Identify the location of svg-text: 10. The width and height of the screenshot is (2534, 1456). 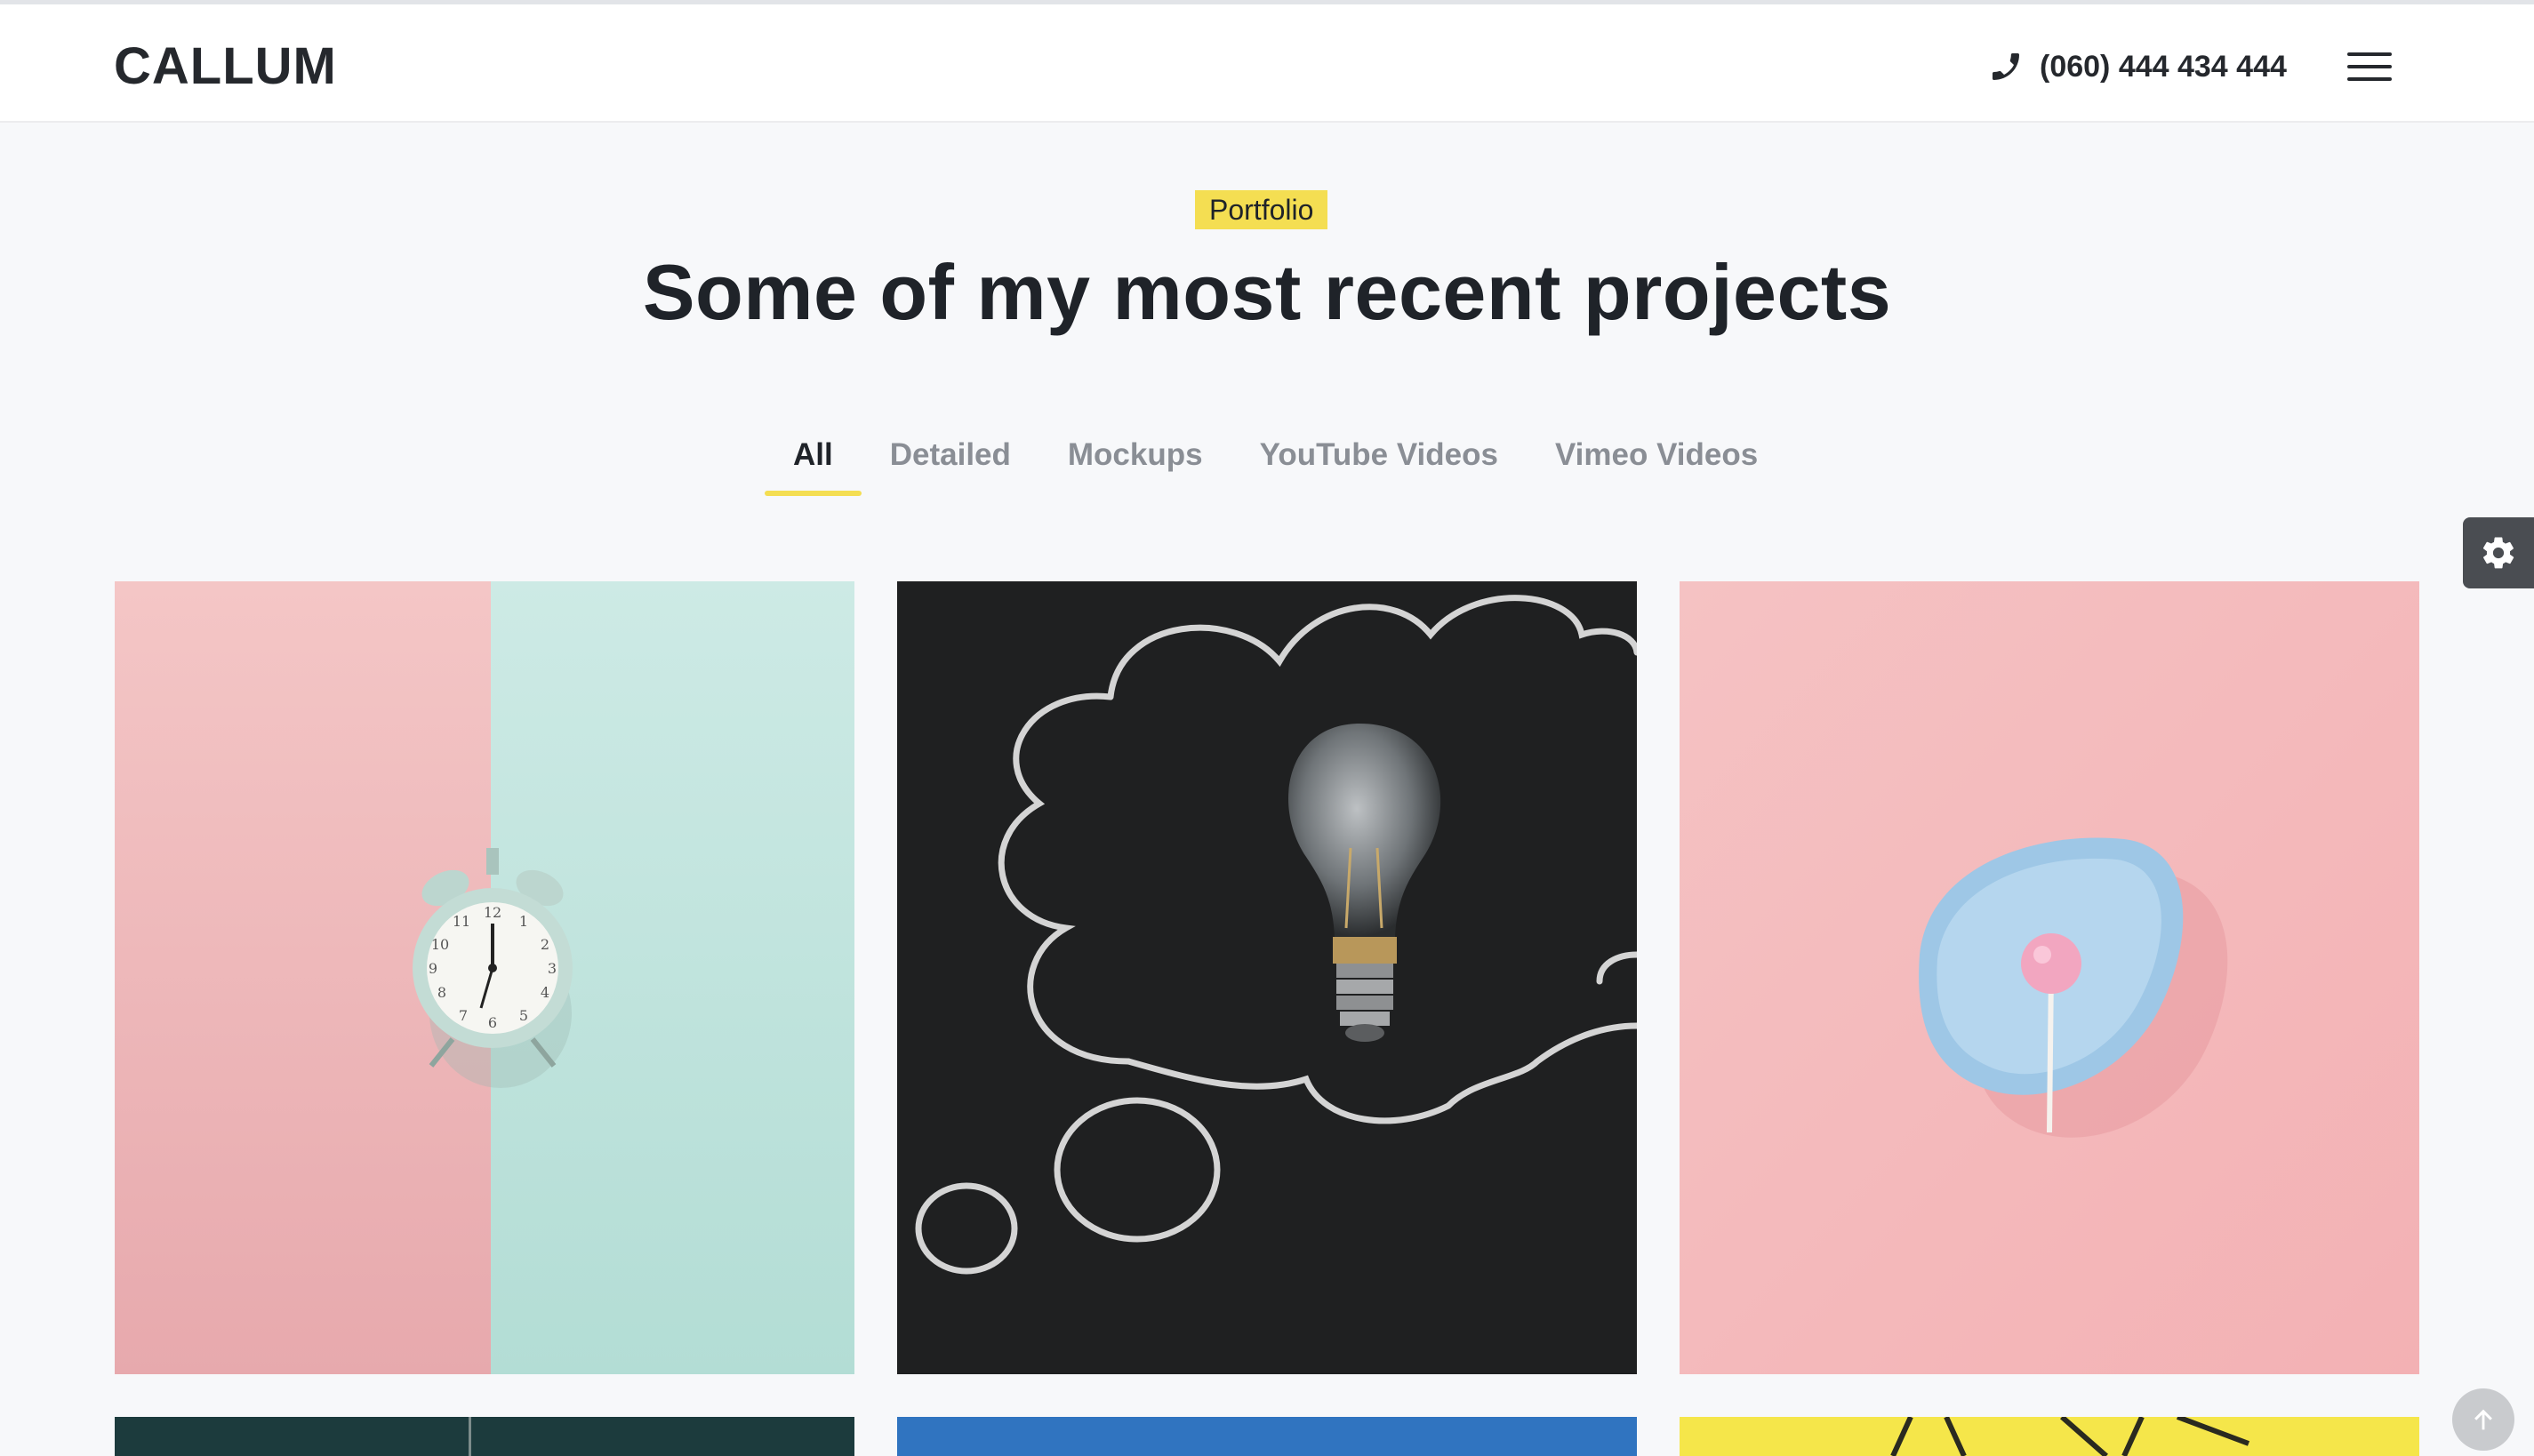
(440, 944).